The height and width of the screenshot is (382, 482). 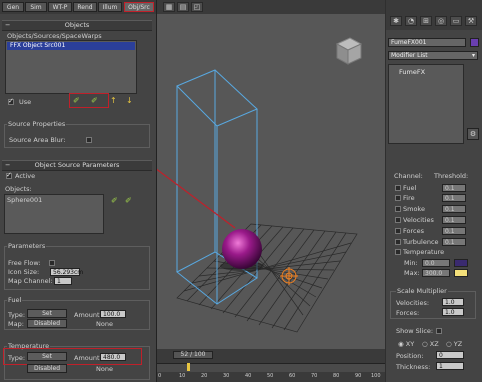 I want to click on min-label: Min:, so click(x=411, y=263).